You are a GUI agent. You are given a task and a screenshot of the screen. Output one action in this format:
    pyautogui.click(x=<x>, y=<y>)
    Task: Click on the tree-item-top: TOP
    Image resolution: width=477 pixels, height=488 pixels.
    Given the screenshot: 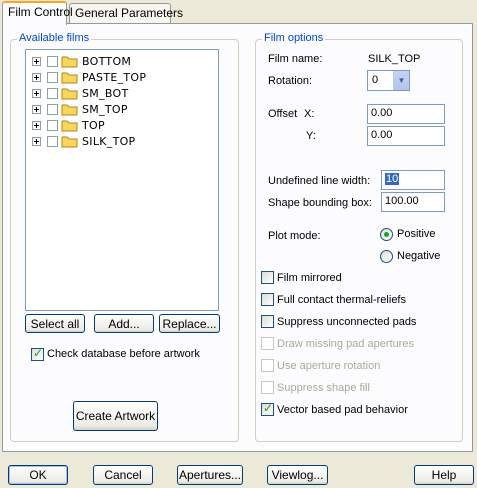 What is the action you would take?
    pyautogui.click(x=68, y=125)
    